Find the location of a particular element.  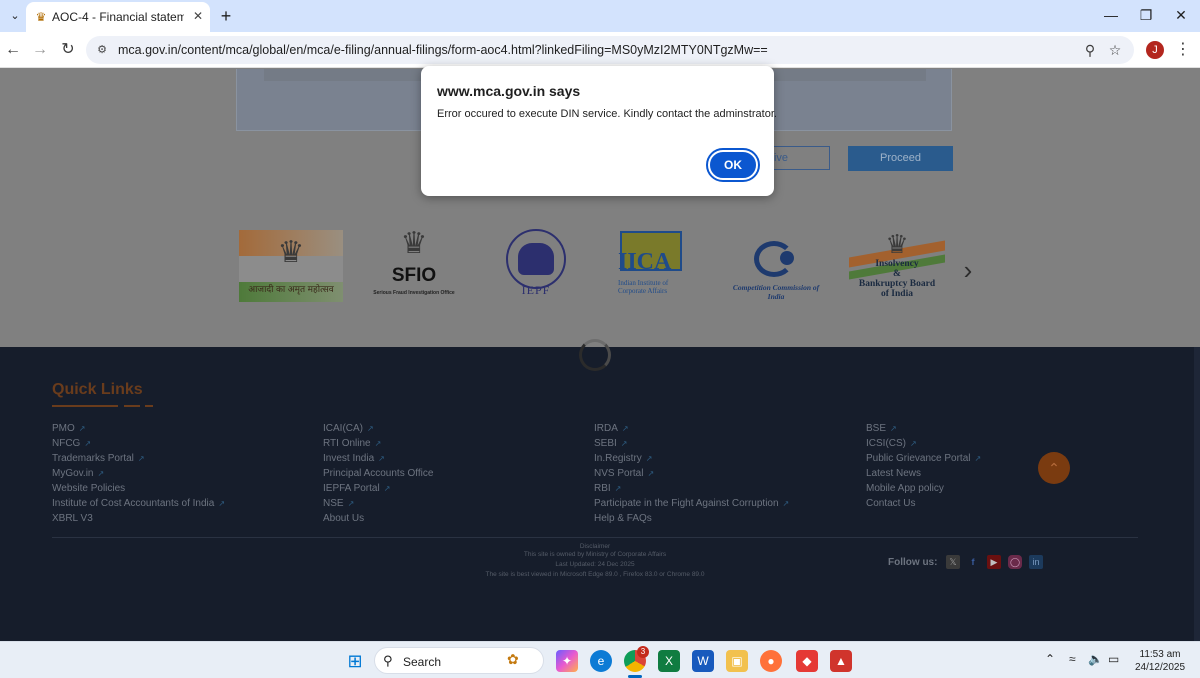

file-explorer-icon: ▣ is located at coordinates (737, 661).